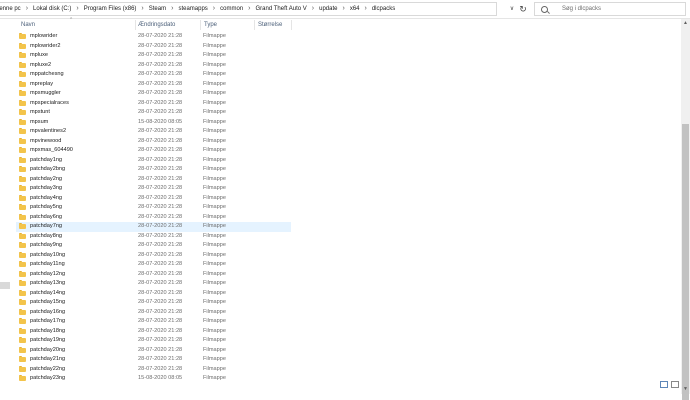 This screenshot has height=400, width=690. What do you see at coordinates (153, 104) in the screenshot?
I see `file-row: mpspecialraces 28-07-2020 21:28 Filmappe` at bounding box center [153, 104].